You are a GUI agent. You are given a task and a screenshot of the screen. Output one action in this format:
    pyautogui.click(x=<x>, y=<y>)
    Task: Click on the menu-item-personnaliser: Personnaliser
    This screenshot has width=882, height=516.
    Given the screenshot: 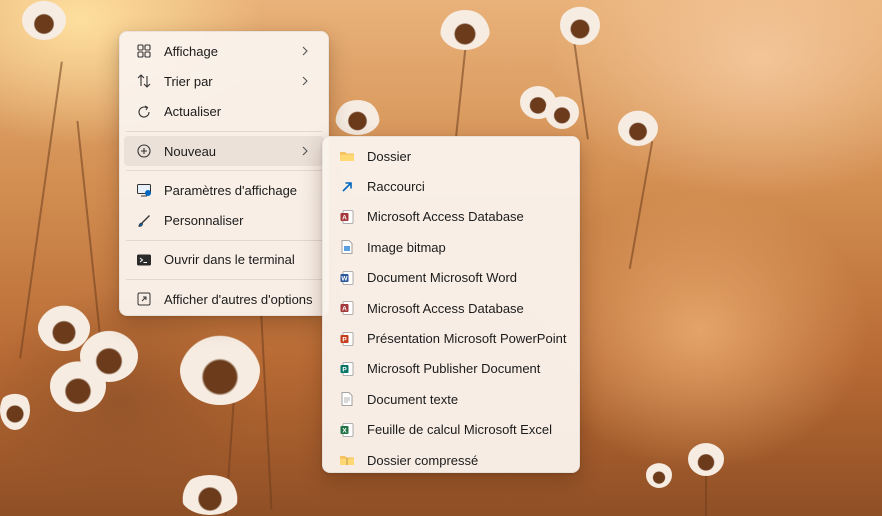 What is the action you would take?
    pyautogui.click(x=224, y=220)
    